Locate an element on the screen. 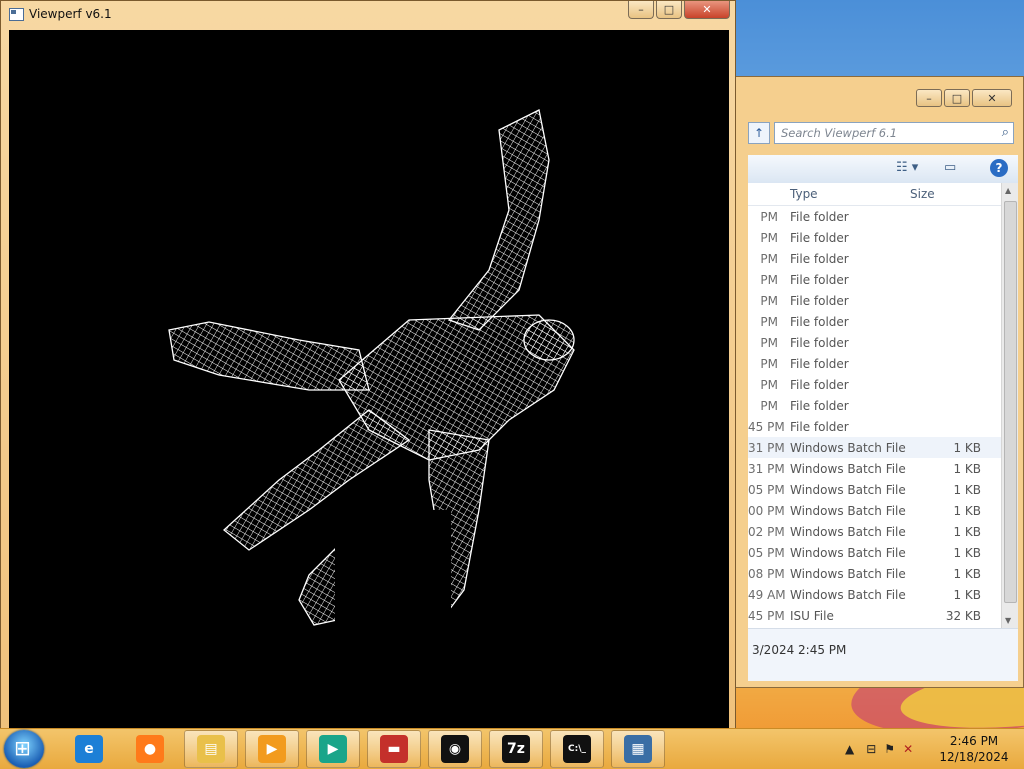 This screenshot has width=1024, height=769. search-input: Search Viewperf 6.1 ⌕ is located at coordinates (894, 133).